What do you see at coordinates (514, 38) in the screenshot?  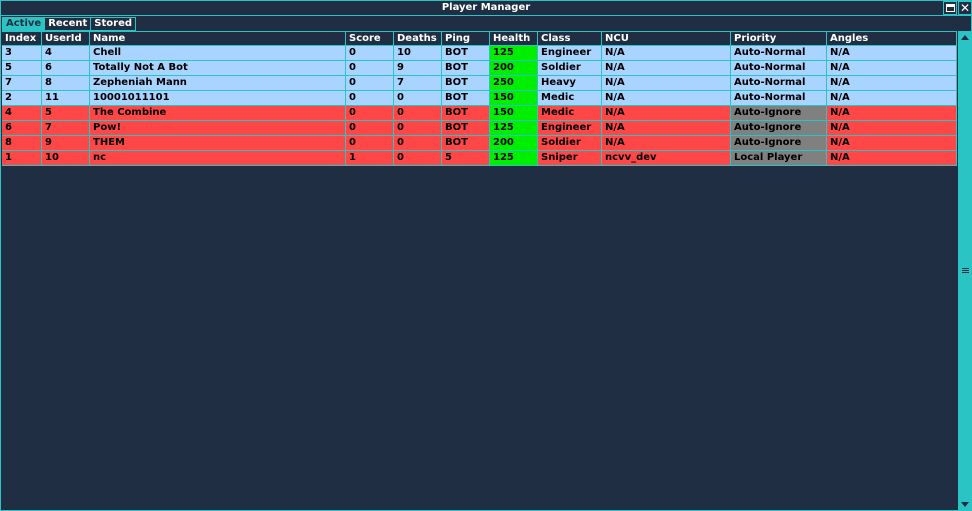 I see `column-header-health: Health` at bounding box center [514, 38].